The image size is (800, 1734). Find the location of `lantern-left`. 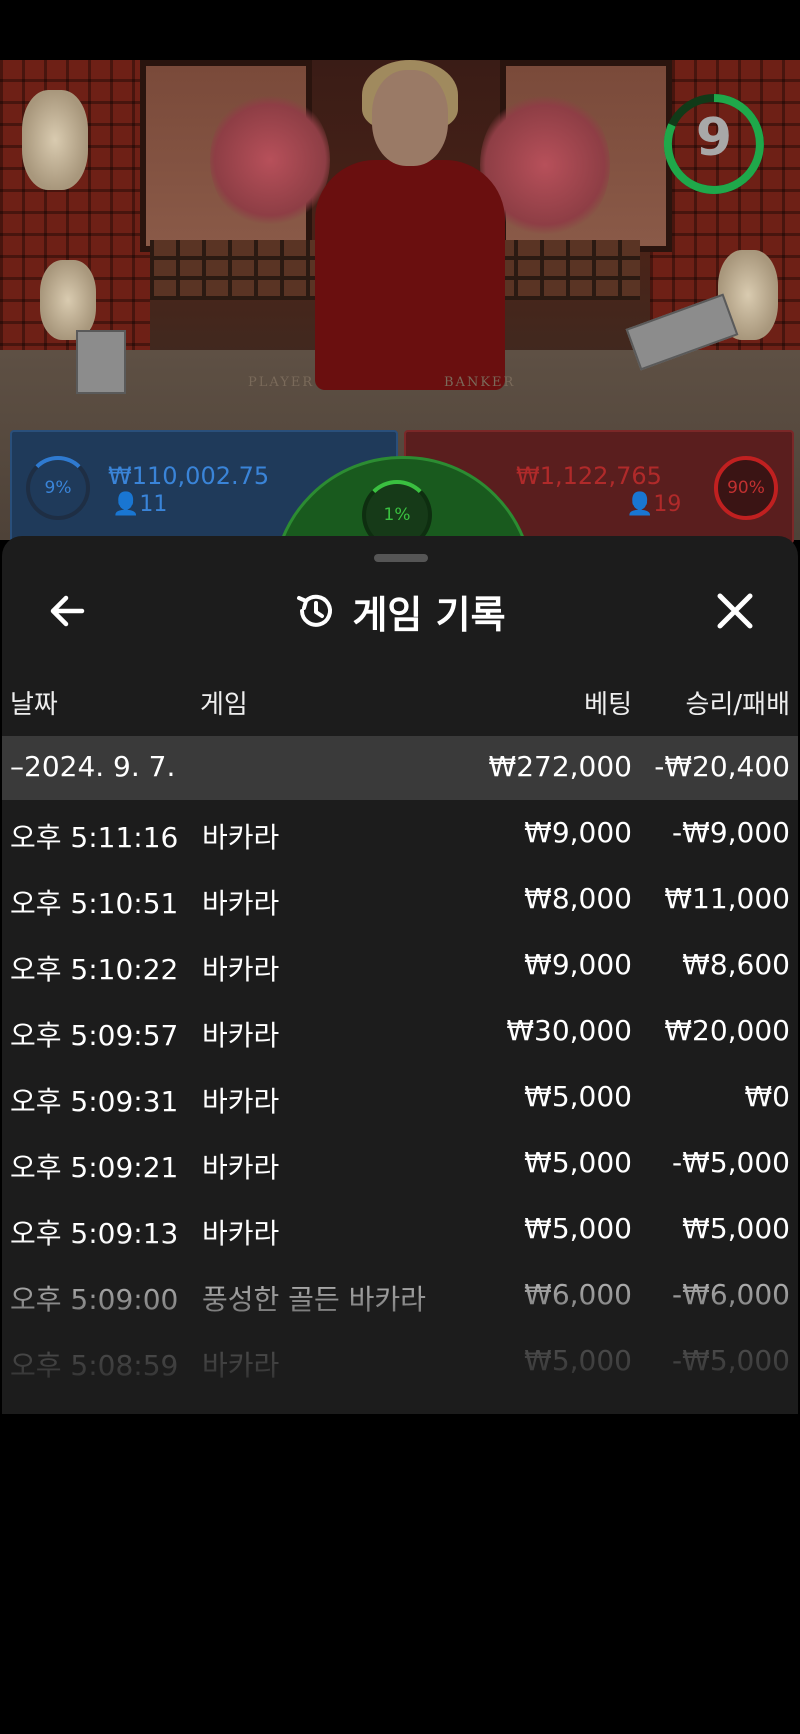

lantern-left is located at coordinates (55, 140).